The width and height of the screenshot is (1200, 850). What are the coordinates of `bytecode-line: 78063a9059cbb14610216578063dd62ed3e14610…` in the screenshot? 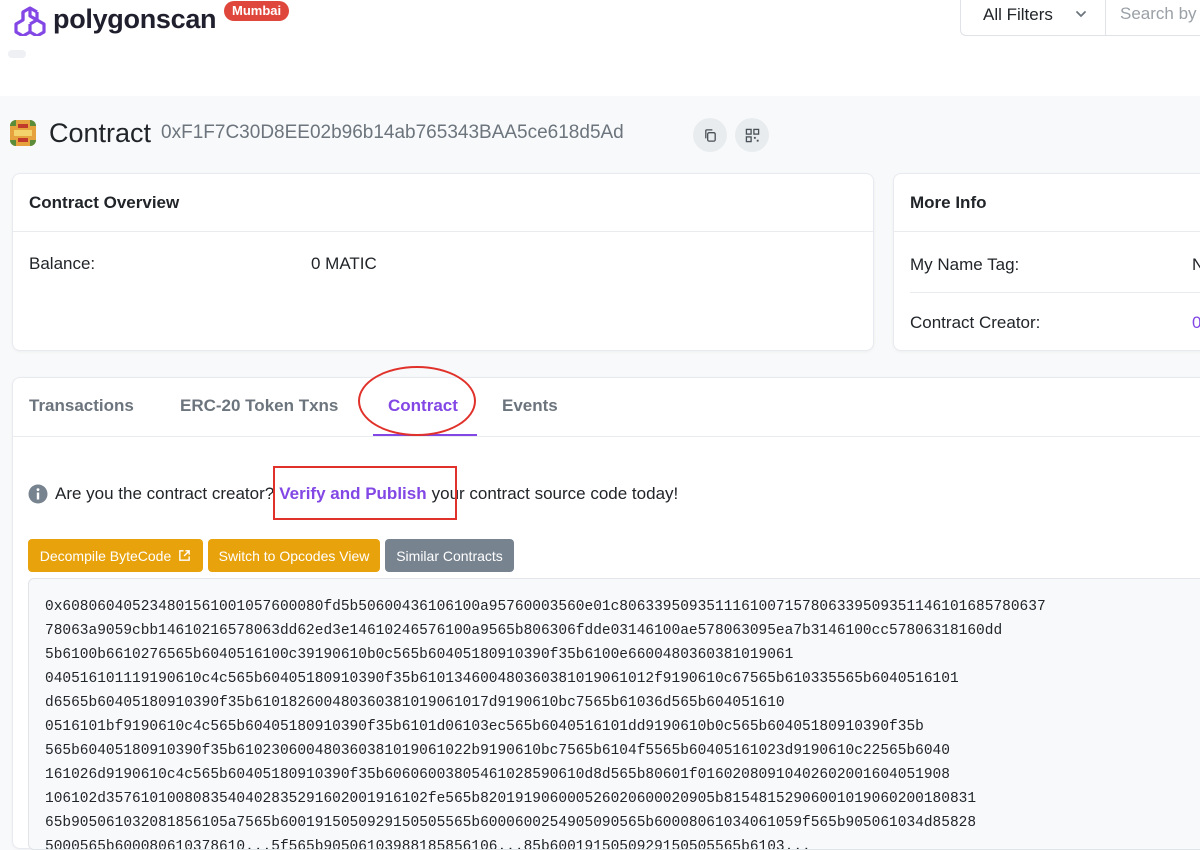 It's located at (524, 631).